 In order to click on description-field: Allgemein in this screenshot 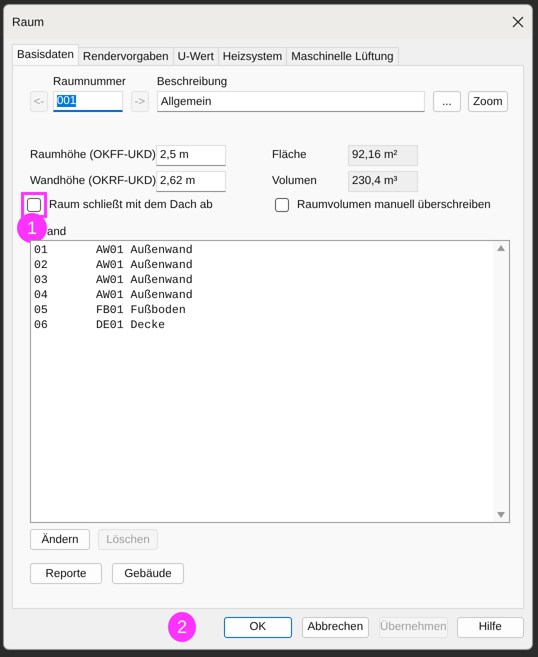, I will do `click(290, 101)`.